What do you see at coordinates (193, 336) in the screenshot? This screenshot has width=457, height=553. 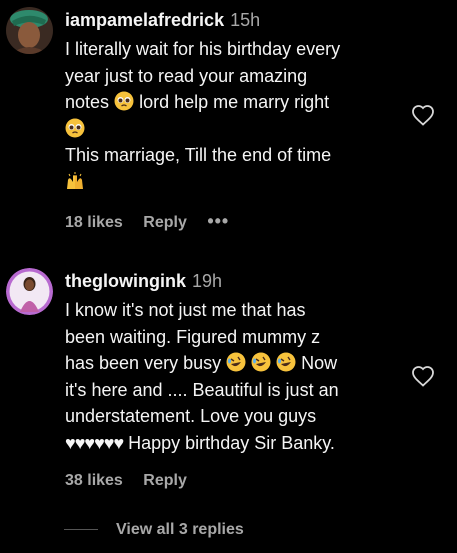 I see `comment-line: been waiting. Figured mummy z` at bounding box center [193, 336].